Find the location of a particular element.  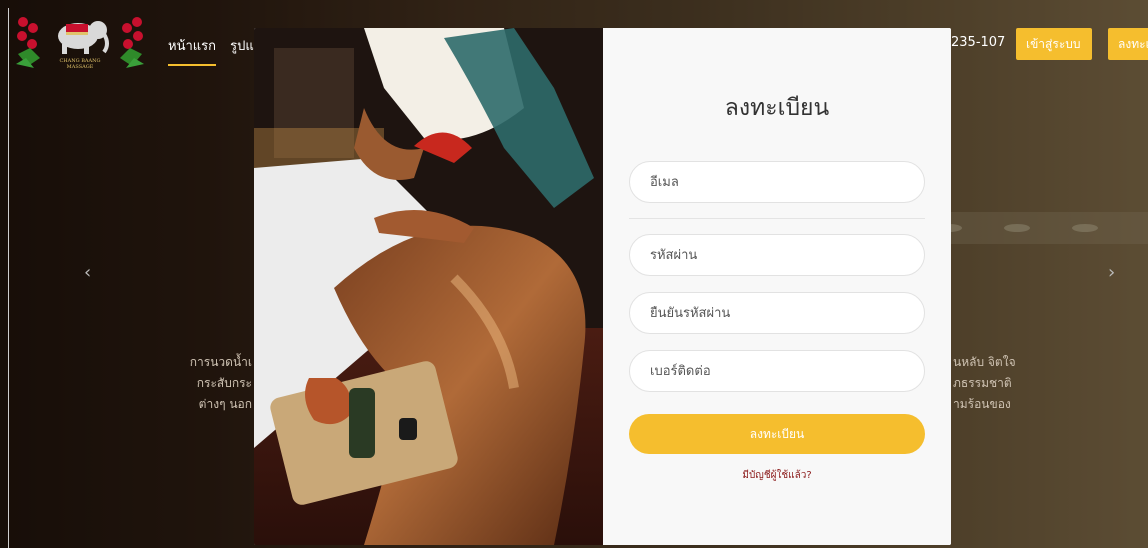

register-submit-button: ลงทะเบียน is located at coordinates (777, 434).